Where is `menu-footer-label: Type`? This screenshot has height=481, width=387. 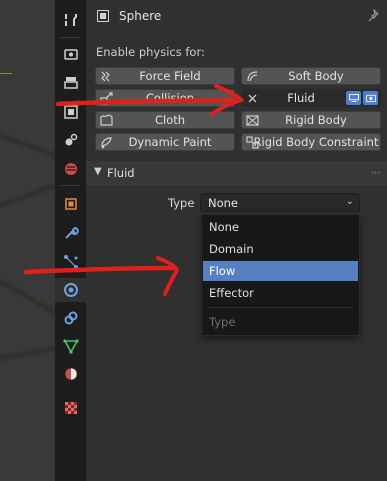 menu-footer-label: Type is located at coordinates (222, 322).